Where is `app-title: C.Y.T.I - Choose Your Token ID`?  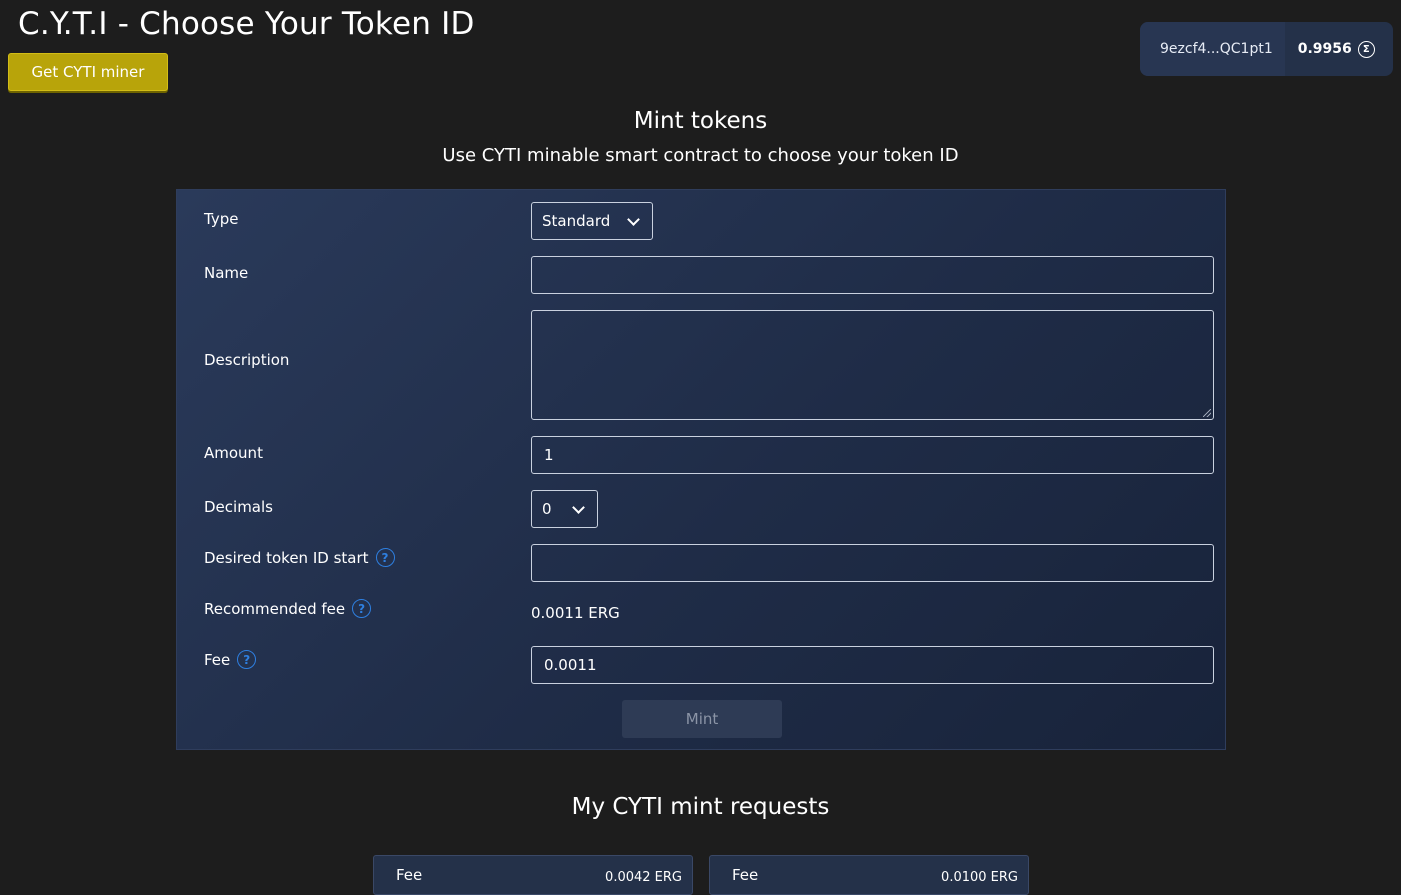 app-title: C.Y.T.I - Choose Your Token ID is located at coordinates (246, 24).